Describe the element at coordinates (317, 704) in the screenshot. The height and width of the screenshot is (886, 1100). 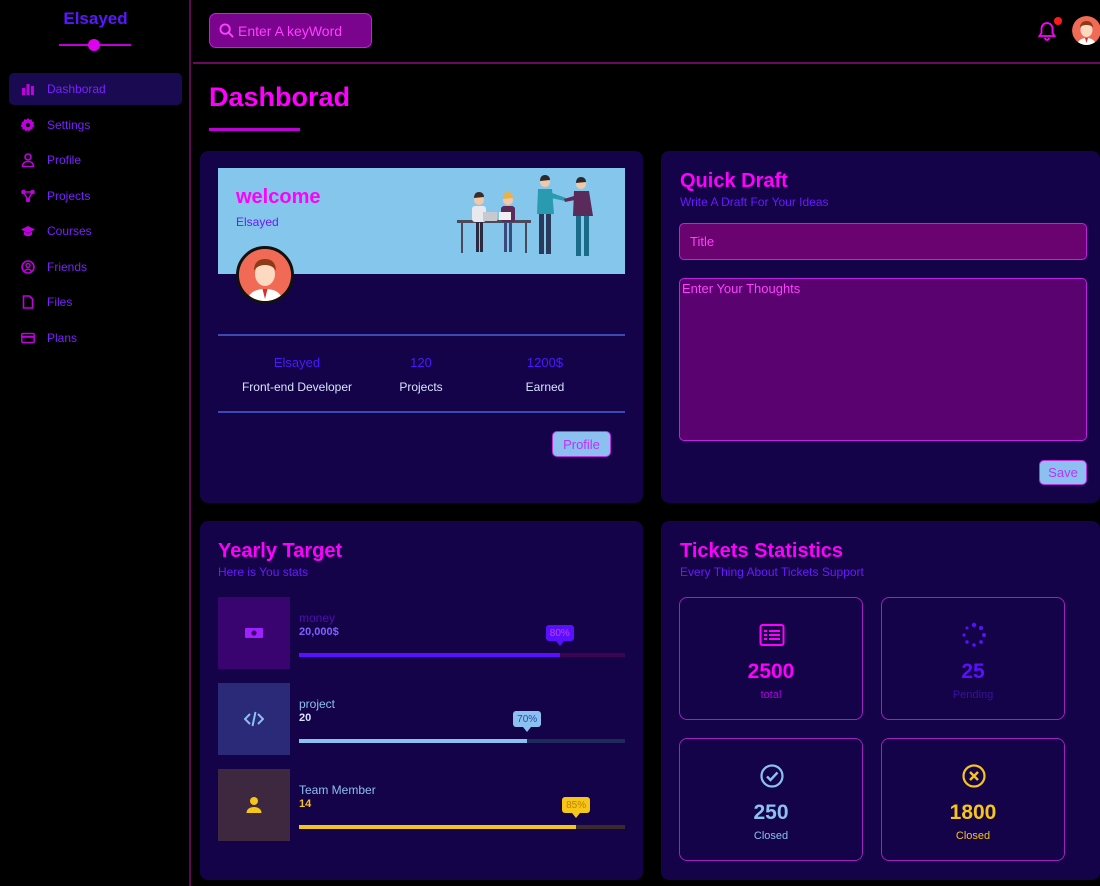
I see `target-label: project` at that location.